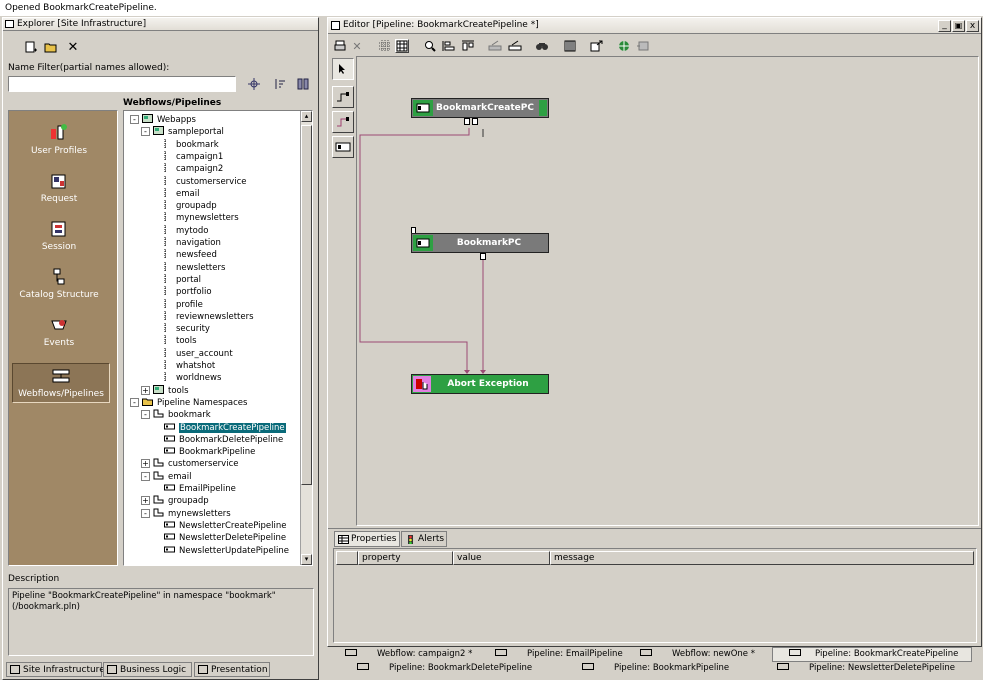  Describe the element at coordinates (182, 292) in the screenshot. I see `tree-node-webflow: portfolio` at that location.